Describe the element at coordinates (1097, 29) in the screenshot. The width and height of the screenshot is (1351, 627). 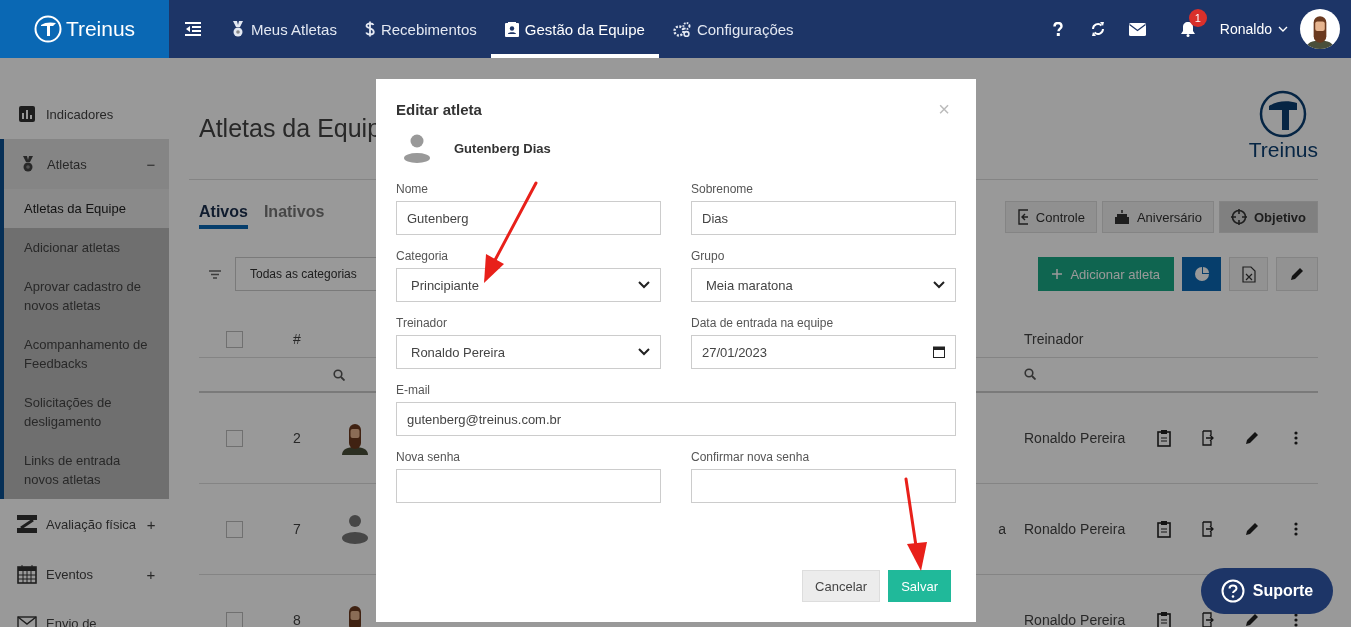
I see `refresh-icon` at that location.